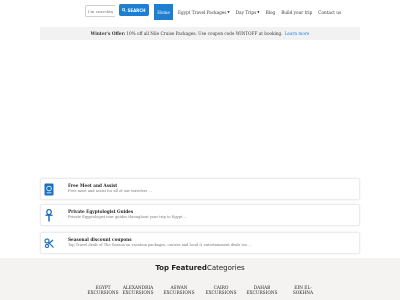  Describe the element at coordinates (124, 10) in the screenshot. I see `search-icon` at that location.